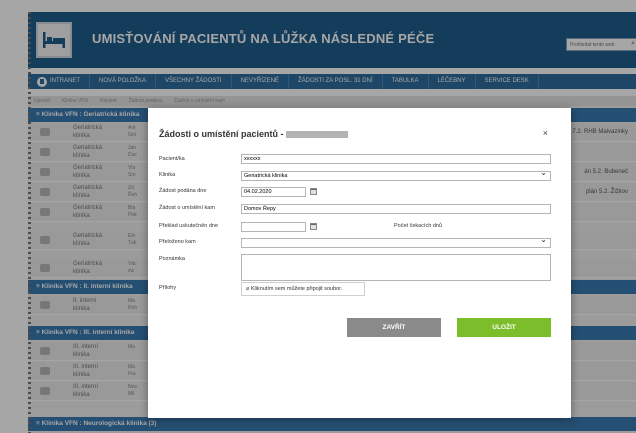 The image size is (636, 433). What do you see at coordinates (396, 209) in the screenshot?
I see `placement-field: Domov Řepy` at bounding box center [396, 209].